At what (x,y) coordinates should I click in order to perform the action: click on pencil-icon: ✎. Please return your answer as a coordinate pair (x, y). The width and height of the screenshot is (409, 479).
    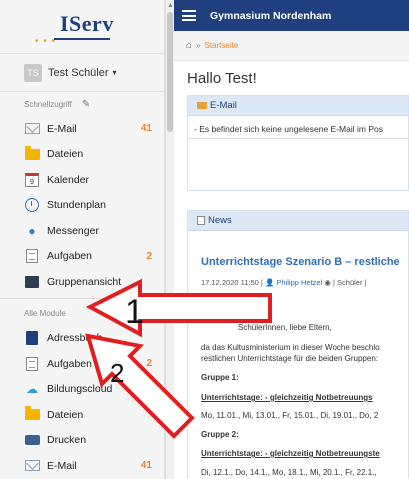
    Looking at the image, I should click on (86, 104).